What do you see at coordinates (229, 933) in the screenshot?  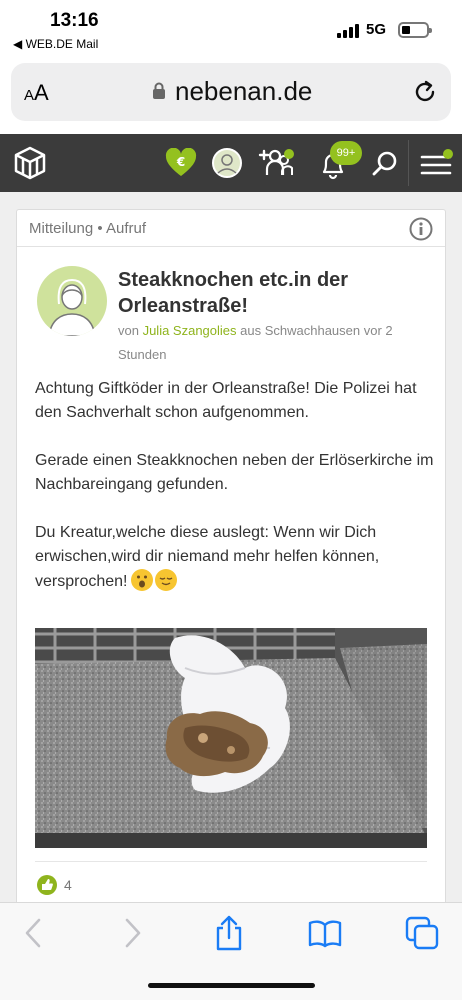 I see `share-icon` at bounding box center [229, 933].